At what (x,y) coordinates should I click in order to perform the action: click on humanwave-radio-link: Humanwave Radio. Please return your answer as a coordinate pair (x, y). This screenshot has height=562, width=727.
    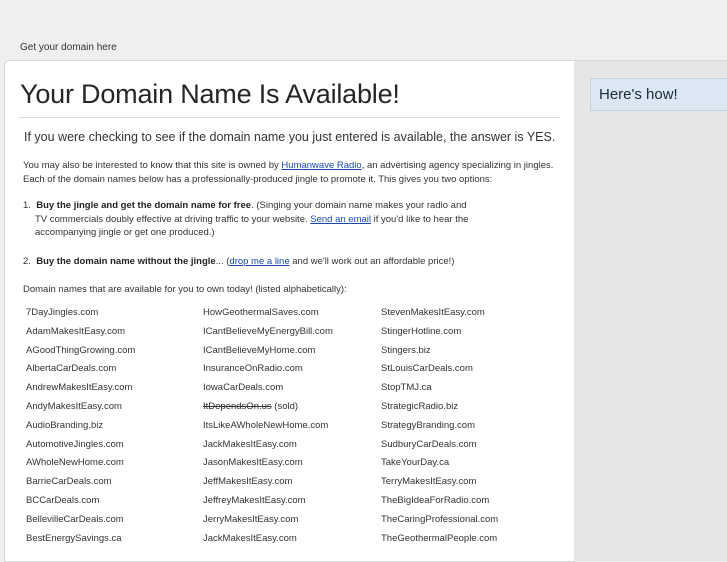
    Looking at the image, I should click on (321, 165).